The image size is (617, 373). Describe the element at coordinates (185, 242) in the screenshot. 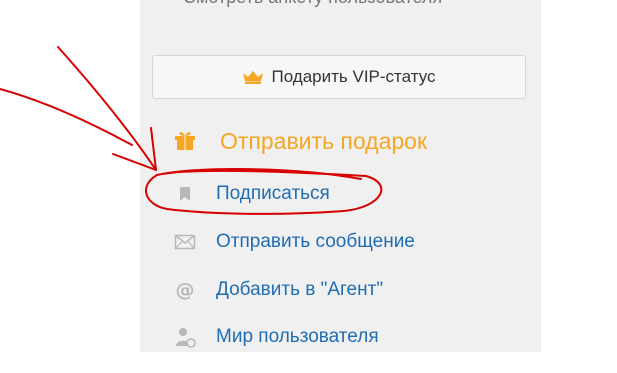

I see `envelope-icon` at that location.